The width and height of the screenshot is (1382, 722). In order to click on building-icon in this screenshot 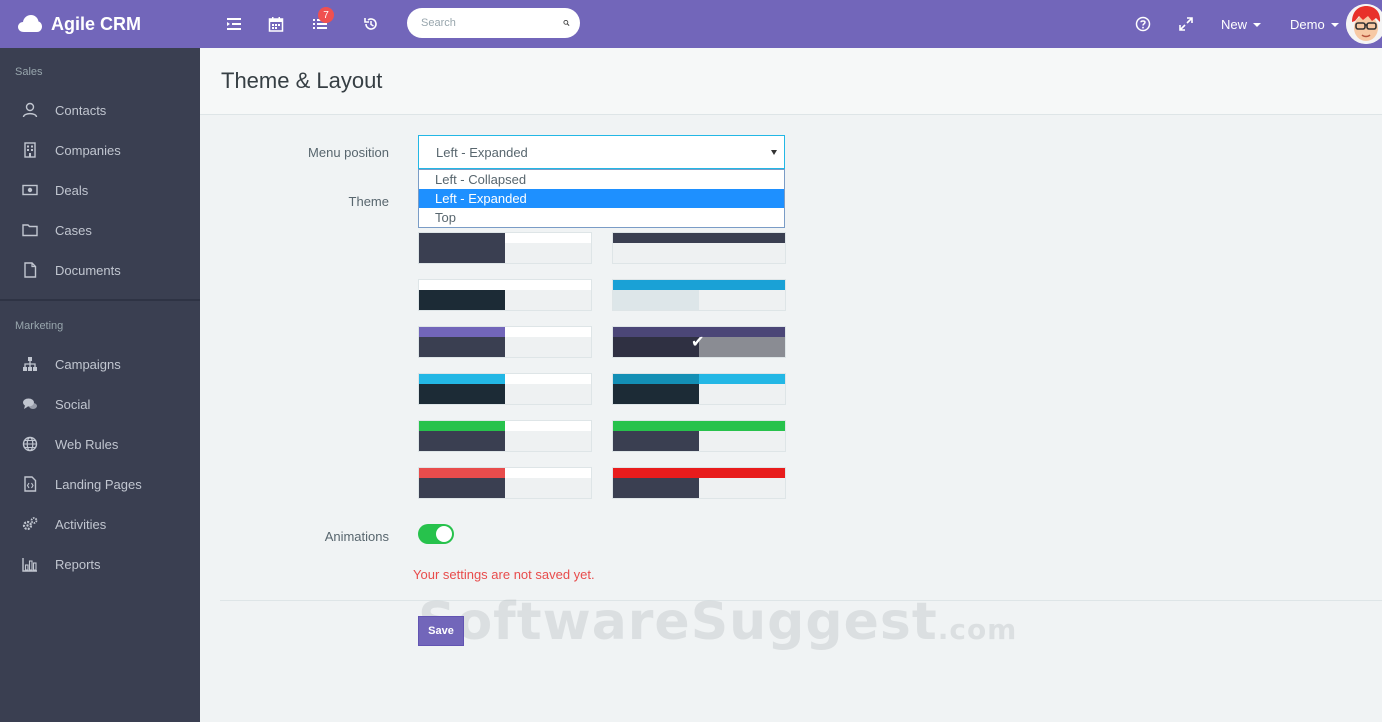, I will do `click(30, 150)`.